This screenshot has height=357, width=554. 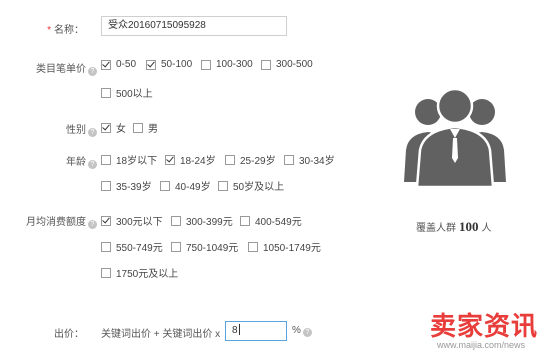 I want to click on option-label: 750-1049元, so click(x=212, y=248).